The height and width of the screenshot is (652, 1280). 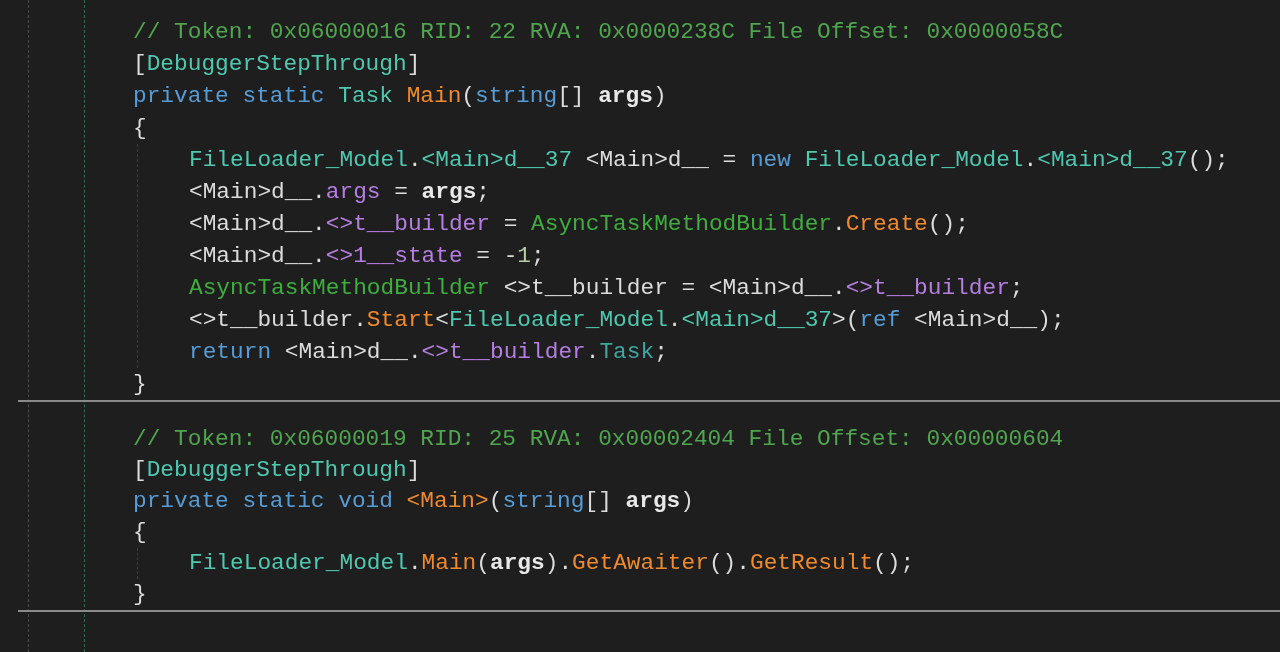 What do you see at coordinates (339, 192) in the screenshot?
I see `code-line: <Main>d__.args = args;` at bounding box center [339, 192].